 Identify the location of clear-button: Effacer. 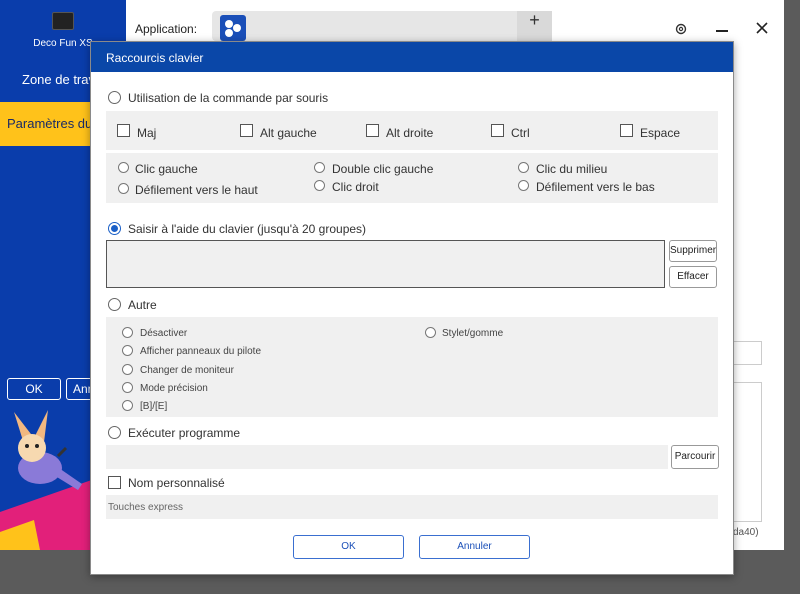
(693, 277).